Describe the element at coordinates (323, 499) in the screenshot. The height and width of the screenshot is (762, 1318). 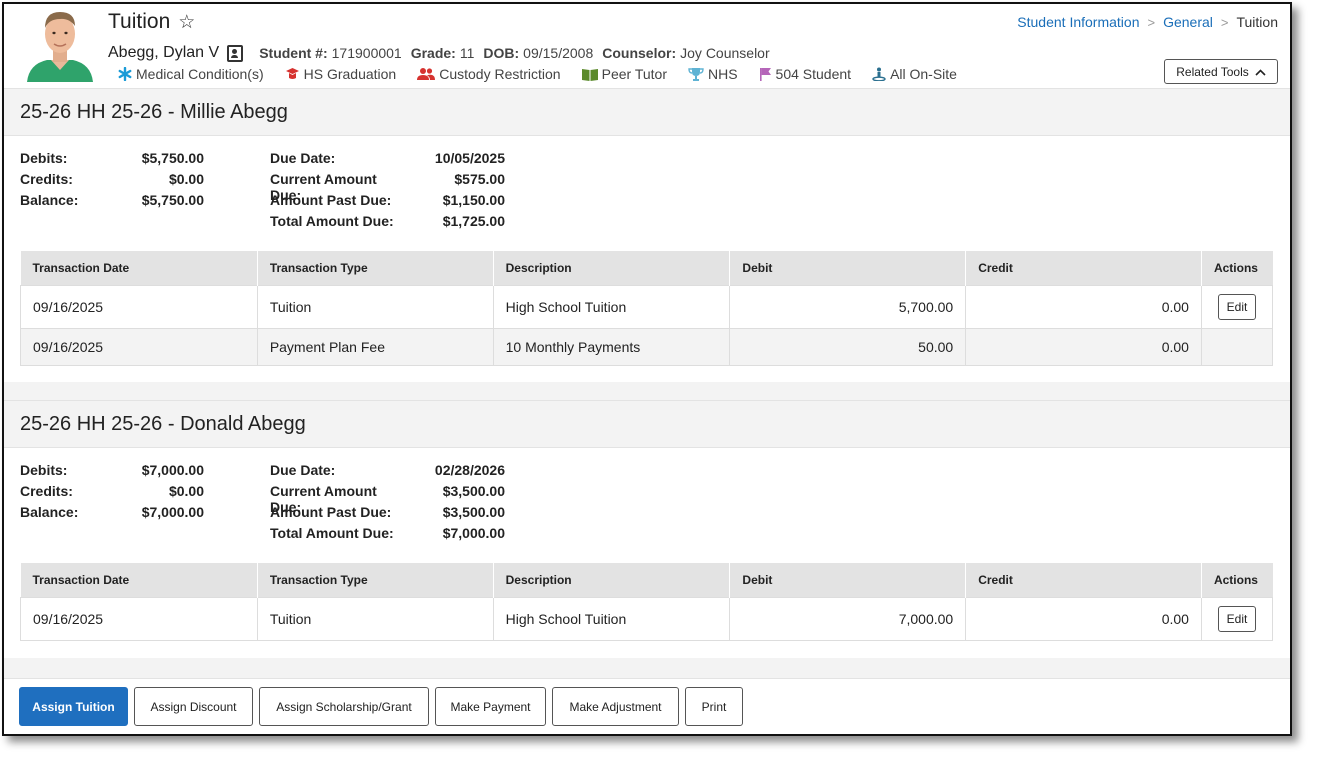
I see `current-amount-due-label: Current Amount Due:` at that location.